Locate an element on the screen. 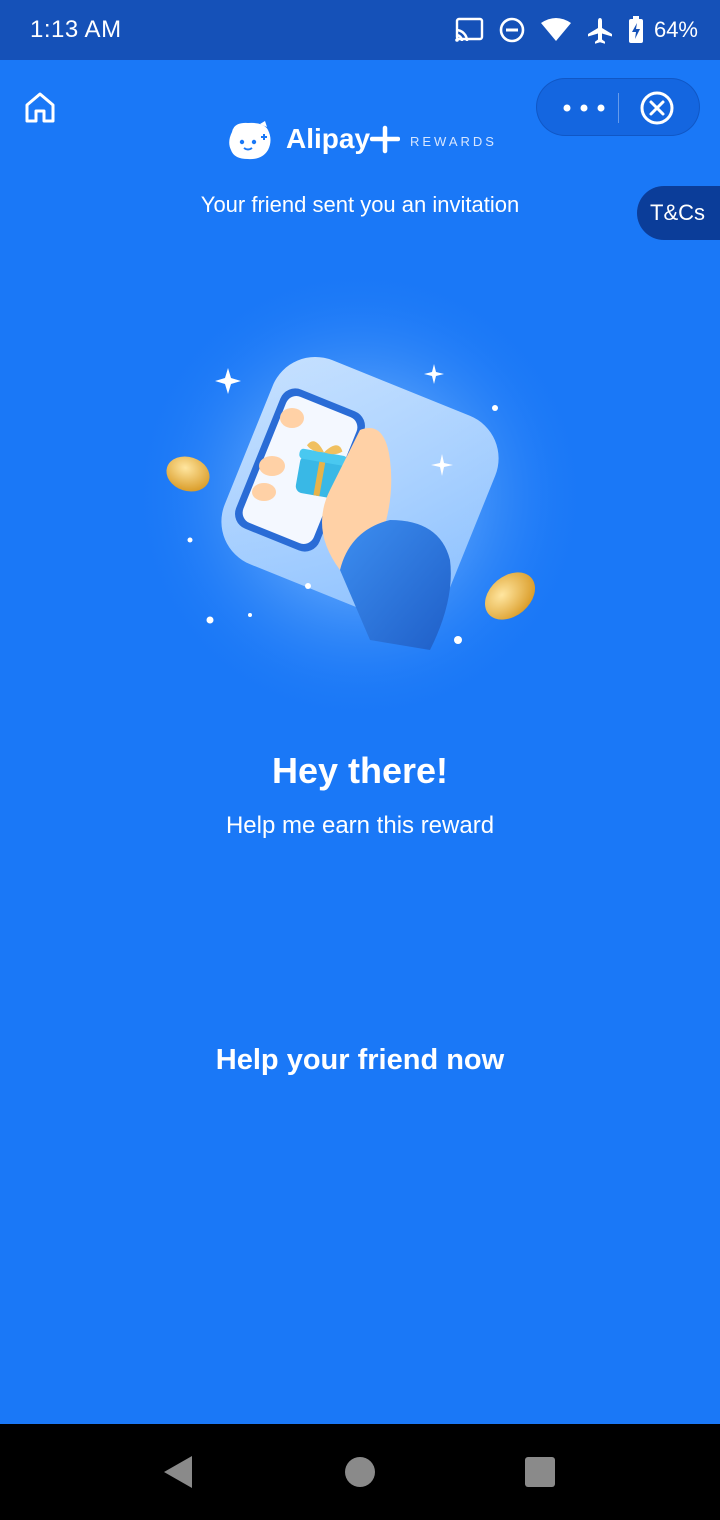 The width and height of the screenshot is (720, 1520). headline: Hey there! is located at coordinates (360, 770).